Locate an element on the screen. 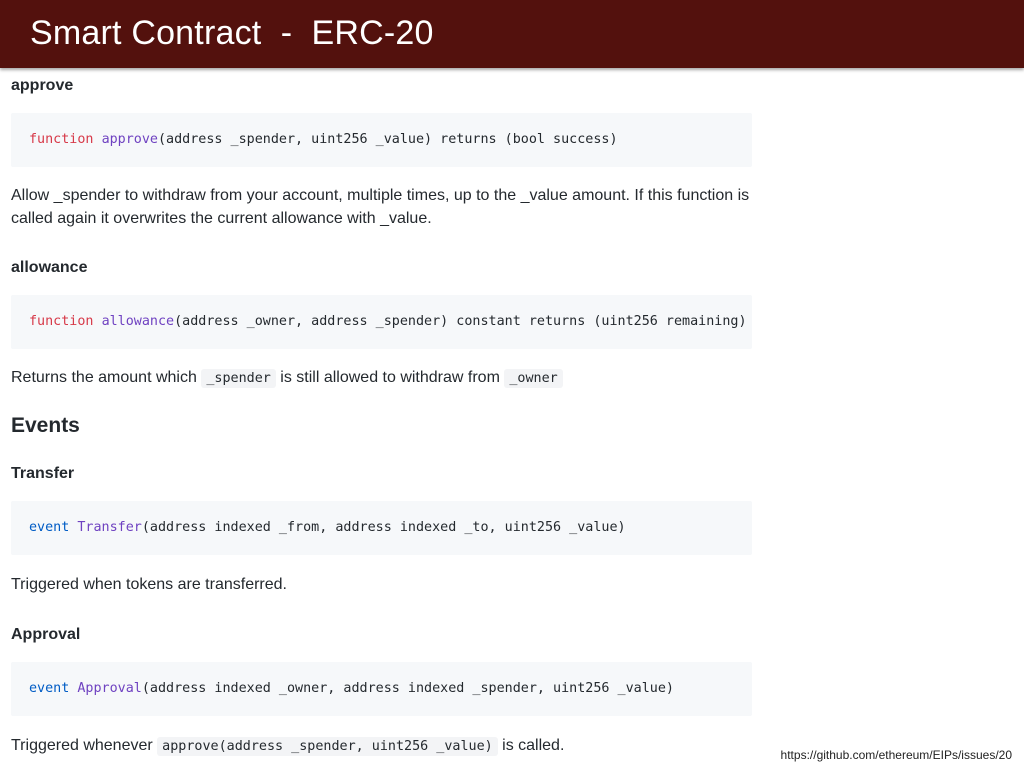 Image resolution: width=1024 pixels, height=768 pixels. approval-description-text2: is called. is located at coordinates (531, 745).